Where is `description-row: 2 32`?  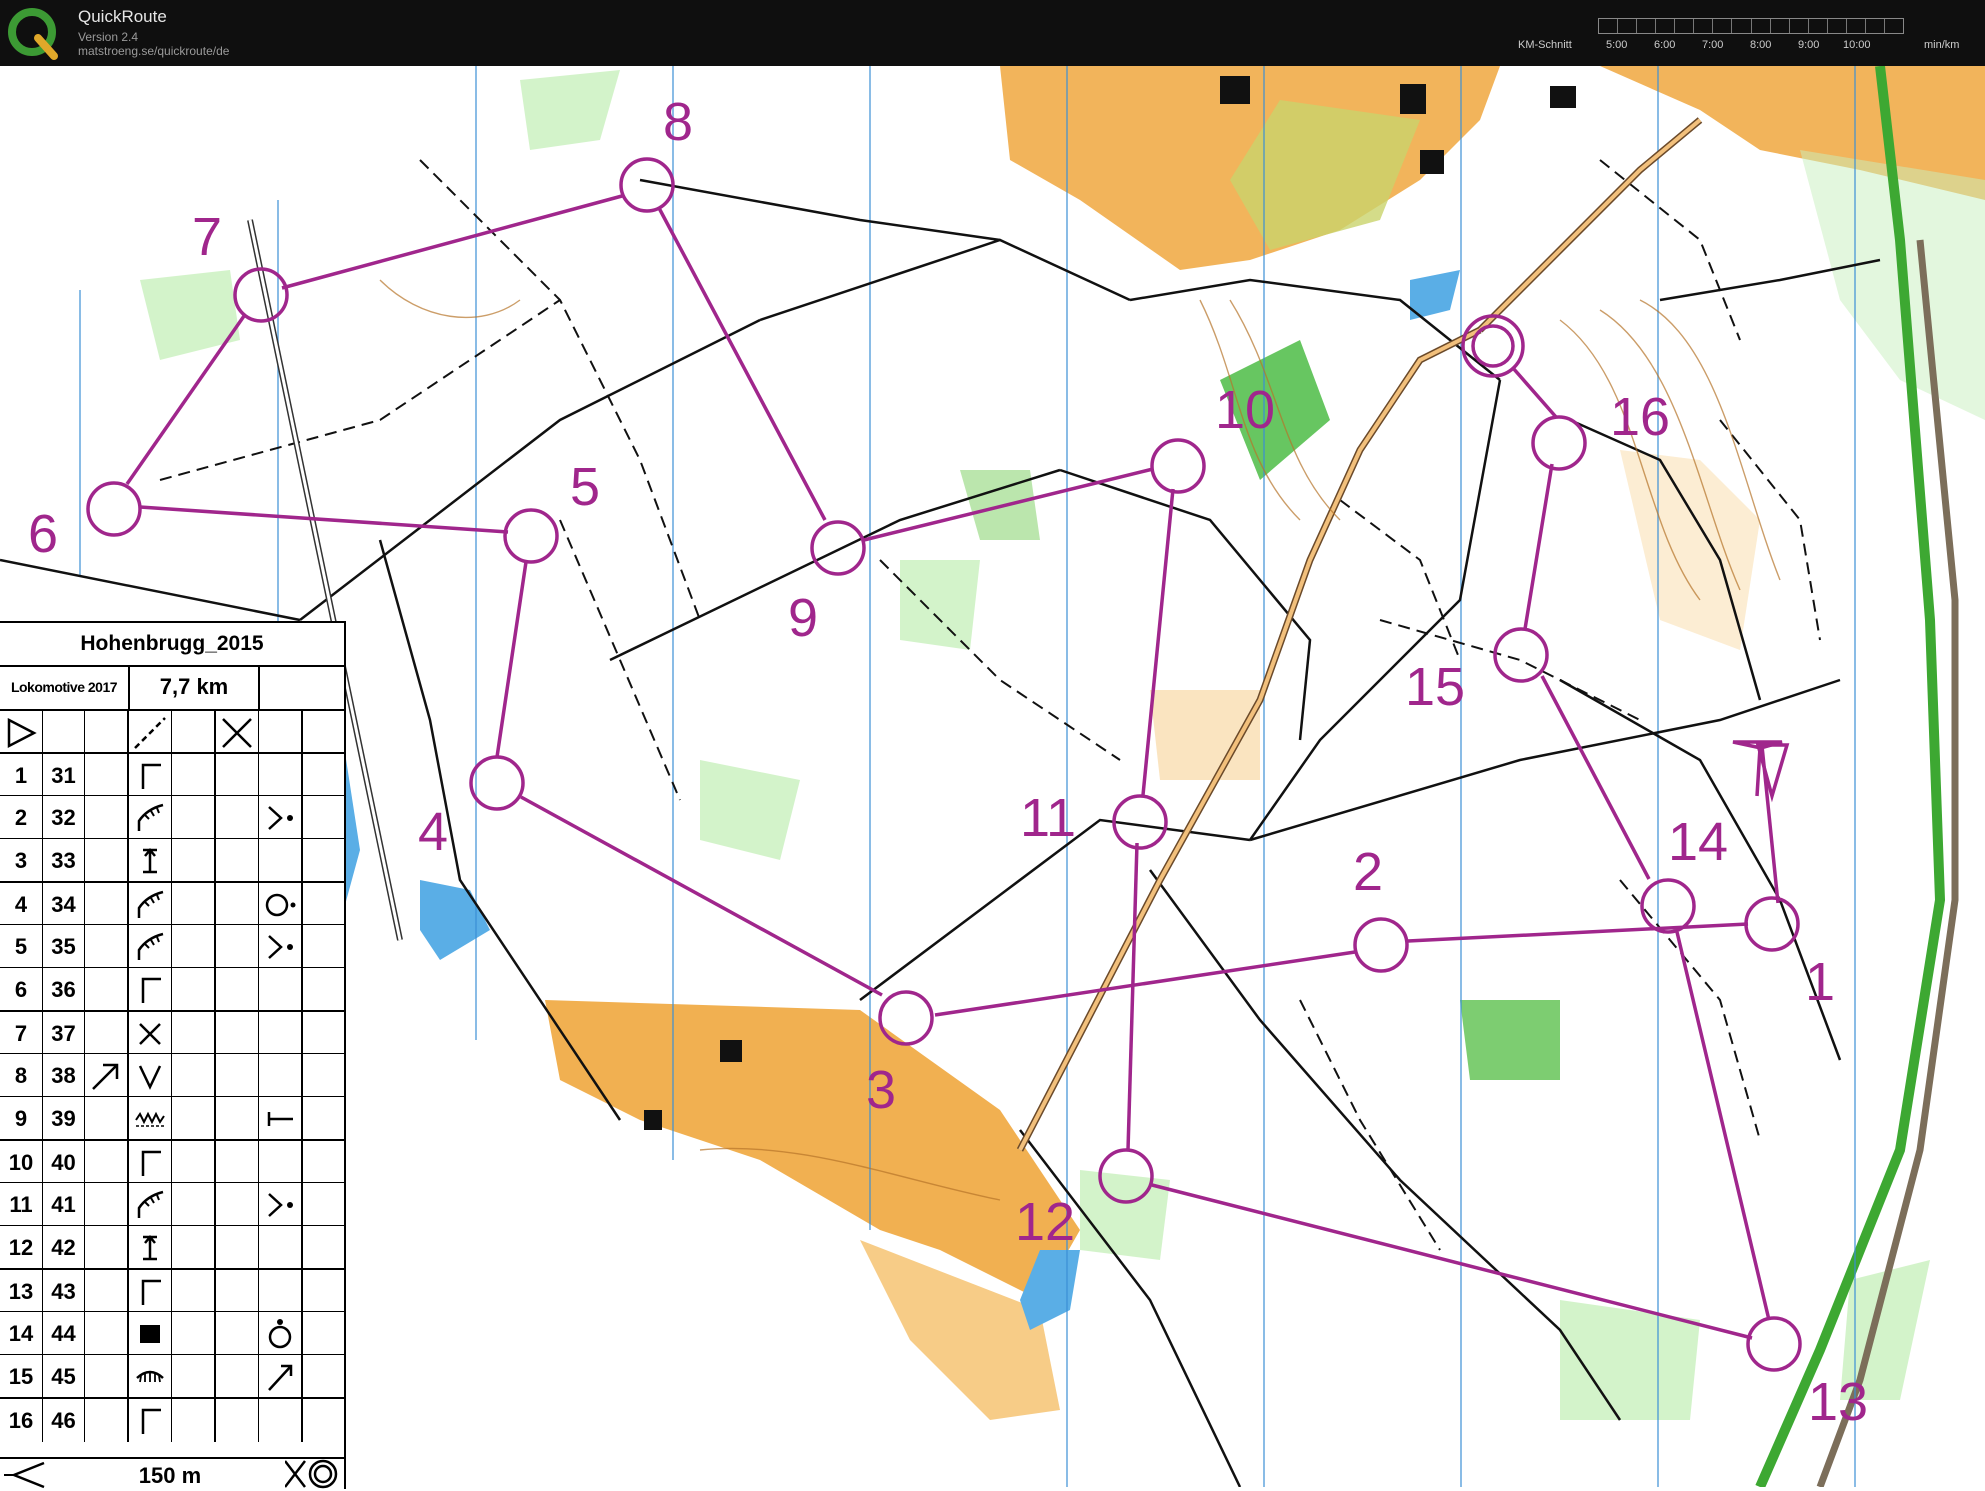 description-row: 2 32 is located at coordinates (172, 817).